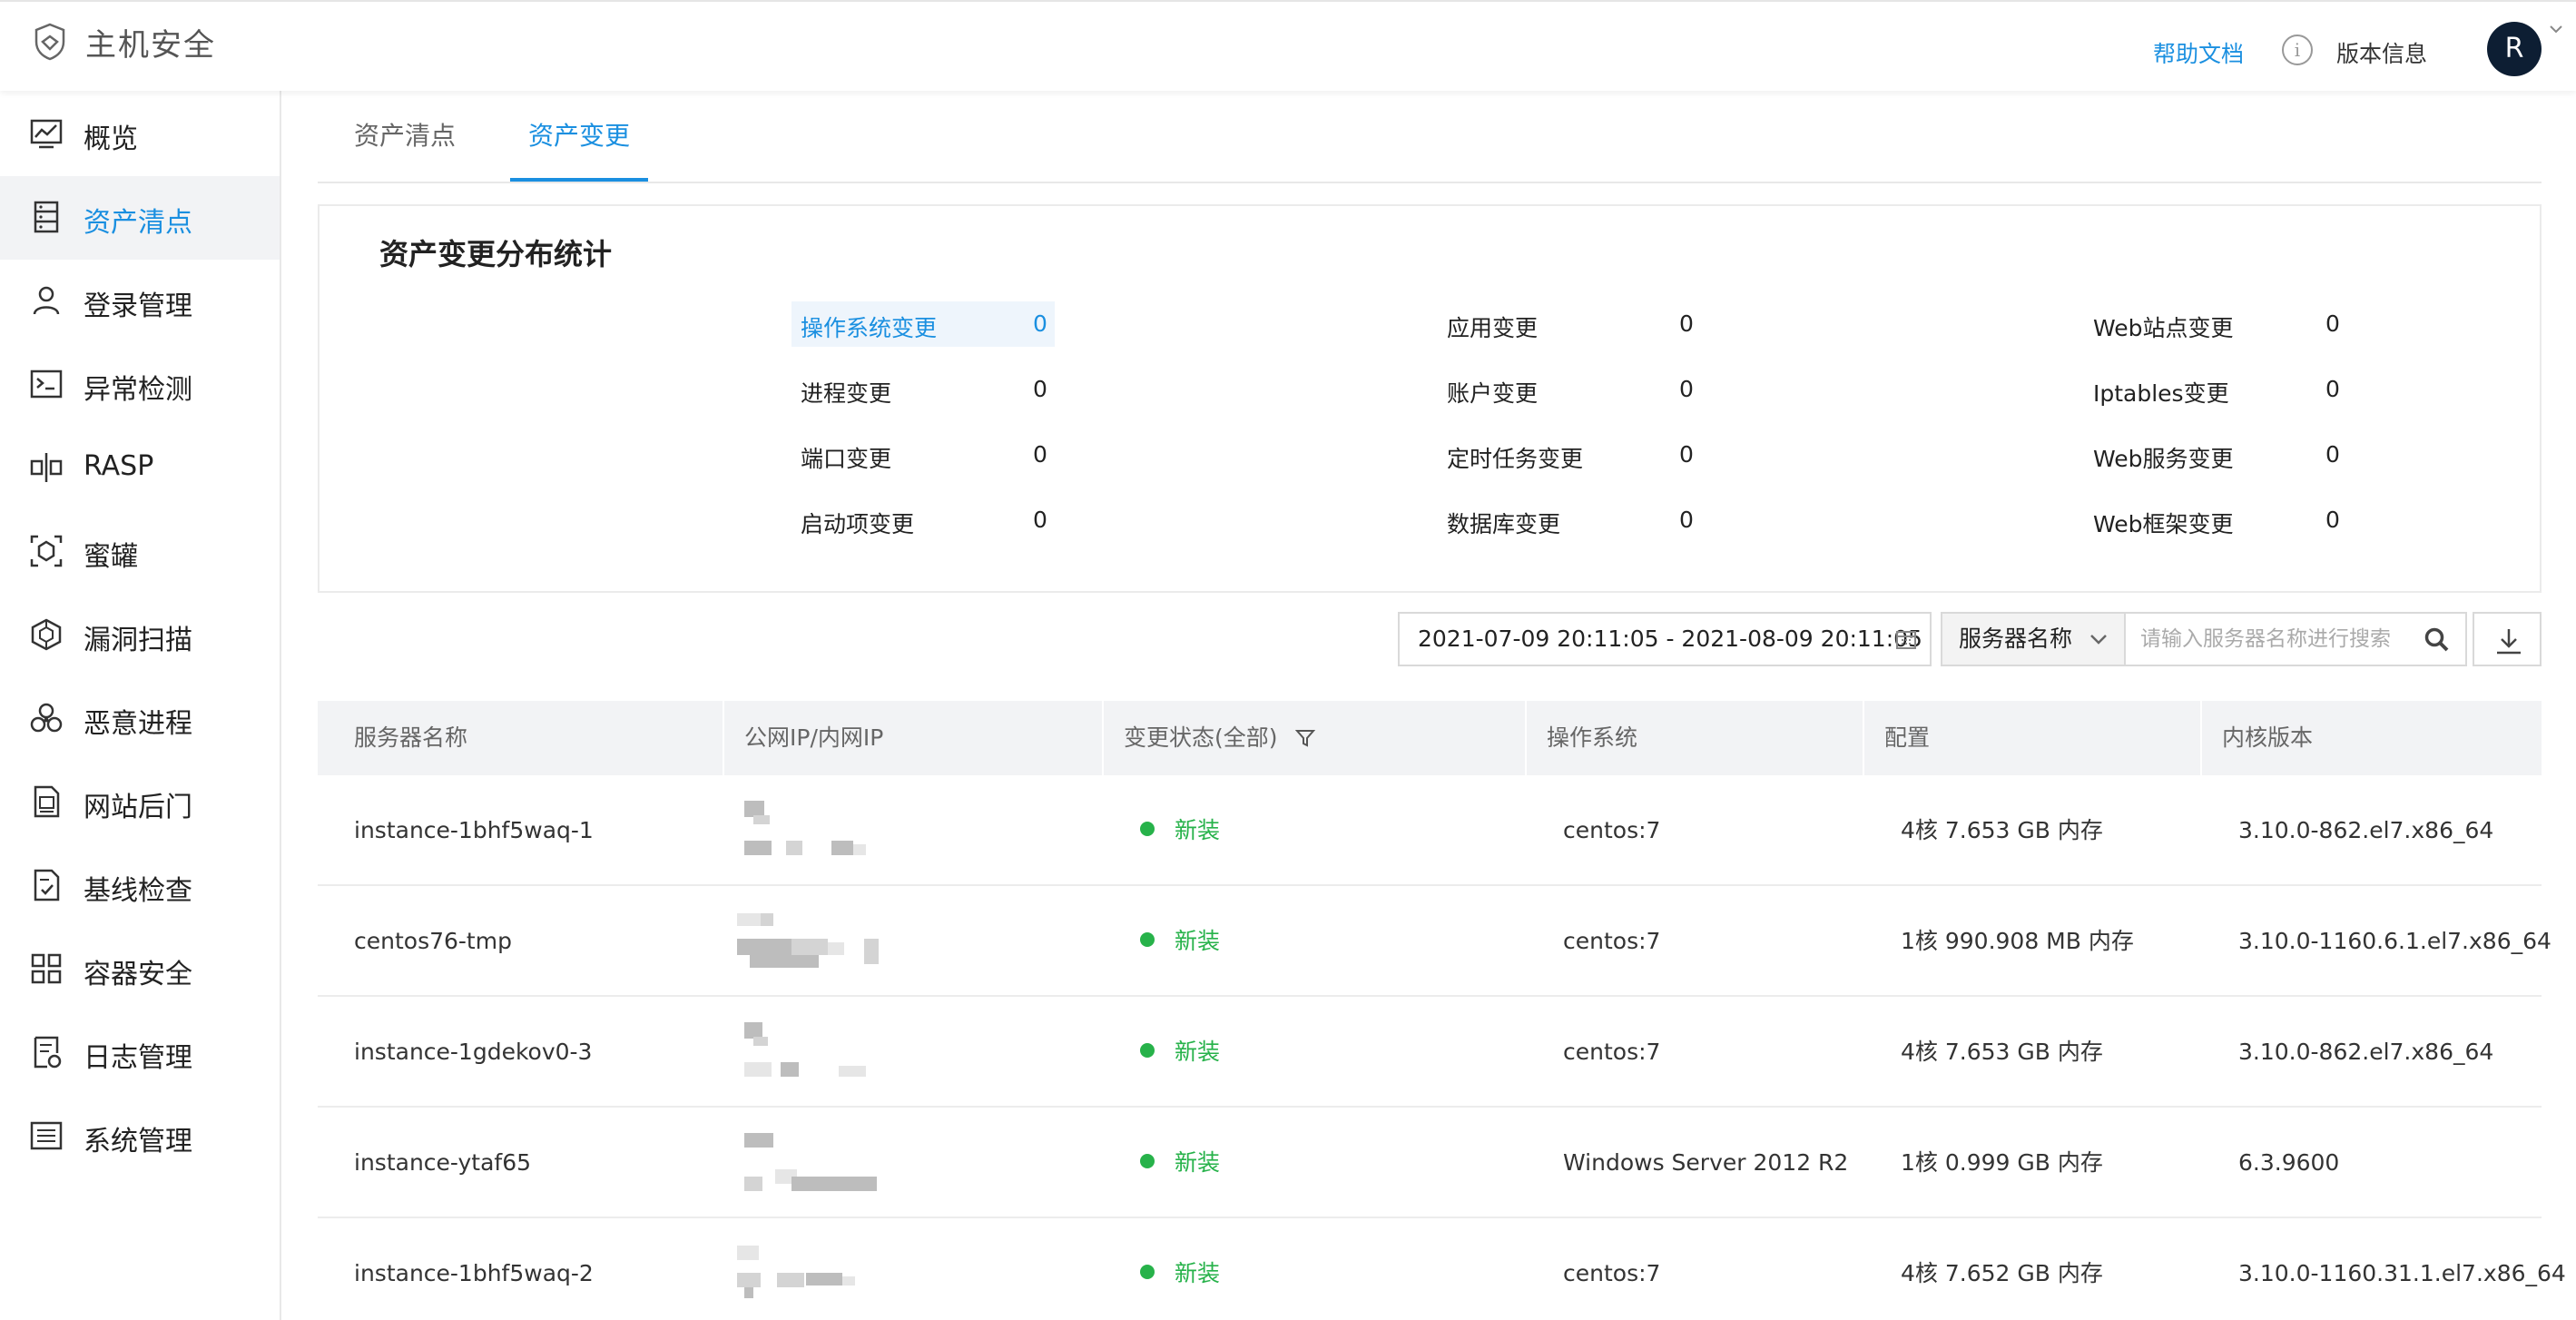 Image resolution: width=2576 pixels, height=1320 pixels. I want to click on sidebar-item-asset-inventory: 资产清点, so click(140, 218).